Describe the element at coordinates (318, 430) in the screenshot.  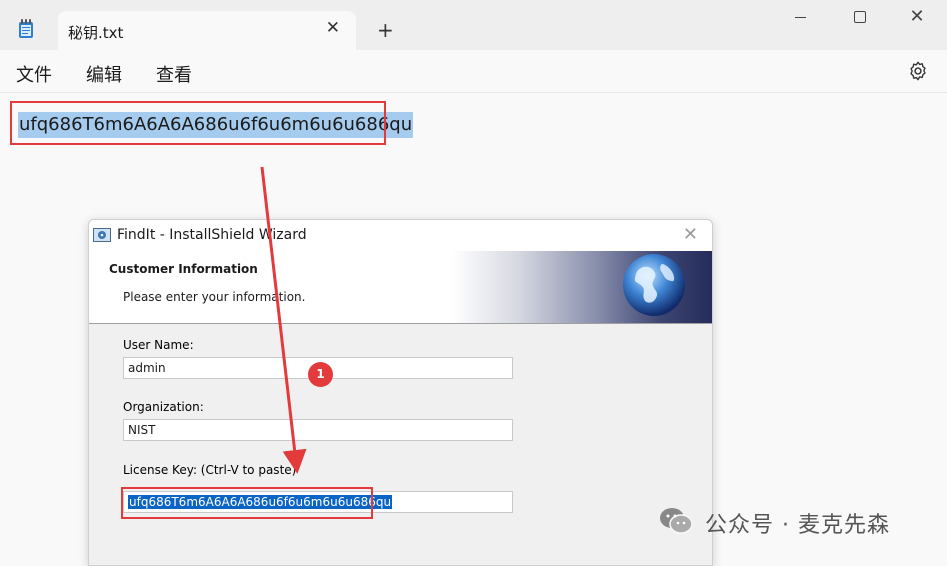
I see `organization-input: NIST` at that location.